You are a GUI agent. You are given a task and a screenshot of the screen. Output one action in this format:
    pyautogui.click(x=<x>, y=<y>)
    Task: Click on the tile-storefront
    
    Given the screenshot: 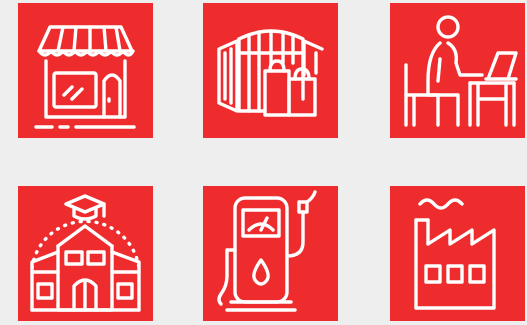 What is the action you would take?
    pyautogui.click(x=85, y=70)
    